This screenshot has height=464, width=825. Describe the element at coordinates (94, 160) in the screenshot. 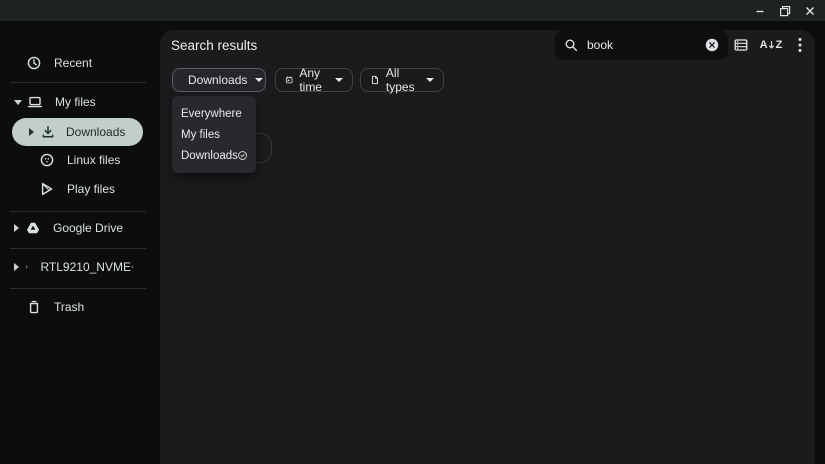

I see `sidebar-item-label: Linux files` at that location.